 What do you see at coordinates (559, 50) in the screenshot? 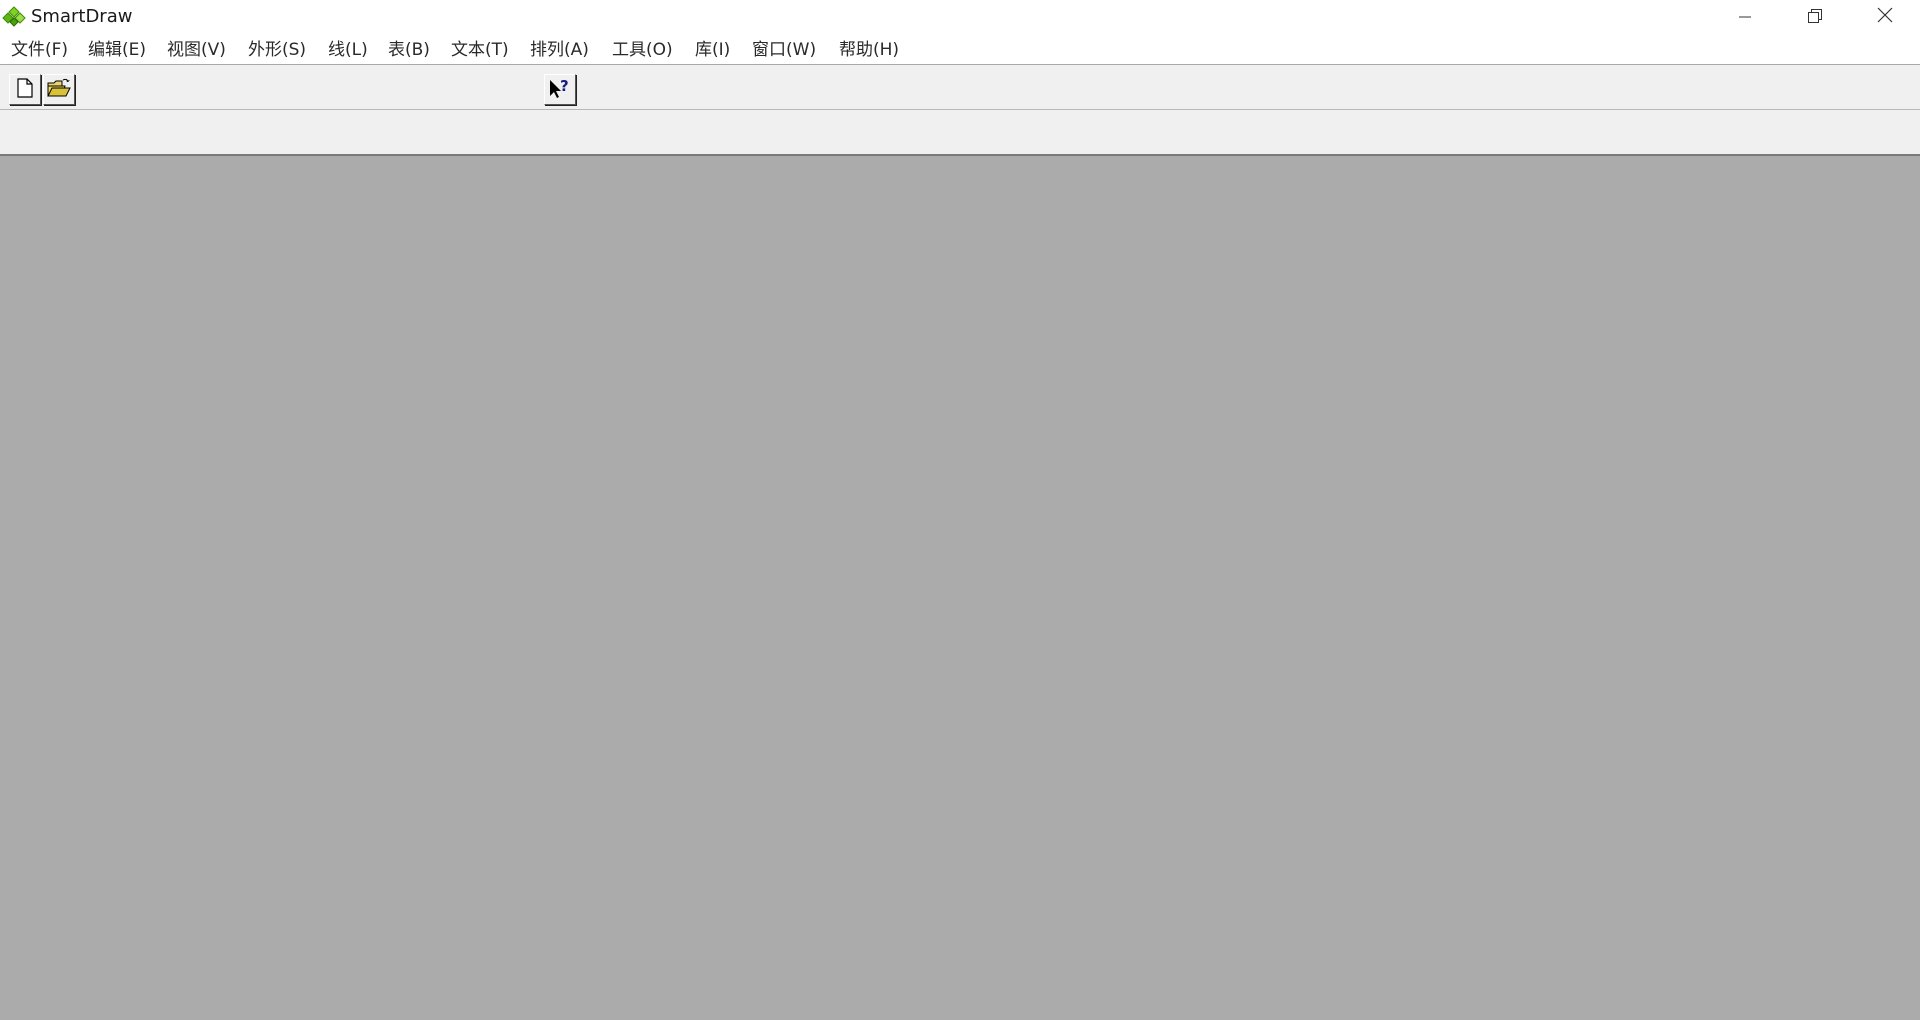
I see `menu-arrange: 排列(A)` at bounding box center [559, 50].